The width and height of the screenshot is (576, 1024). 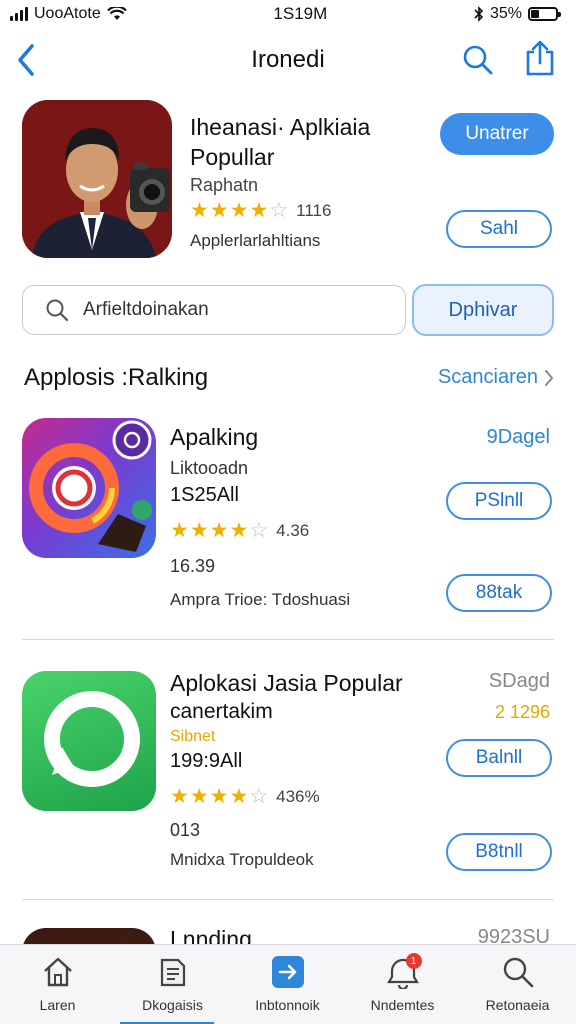 What do you see at coordinates (172, 1005) in the screenshot?
I see `tab-label: Dkogaisis` at bounding box center [172, 1005].